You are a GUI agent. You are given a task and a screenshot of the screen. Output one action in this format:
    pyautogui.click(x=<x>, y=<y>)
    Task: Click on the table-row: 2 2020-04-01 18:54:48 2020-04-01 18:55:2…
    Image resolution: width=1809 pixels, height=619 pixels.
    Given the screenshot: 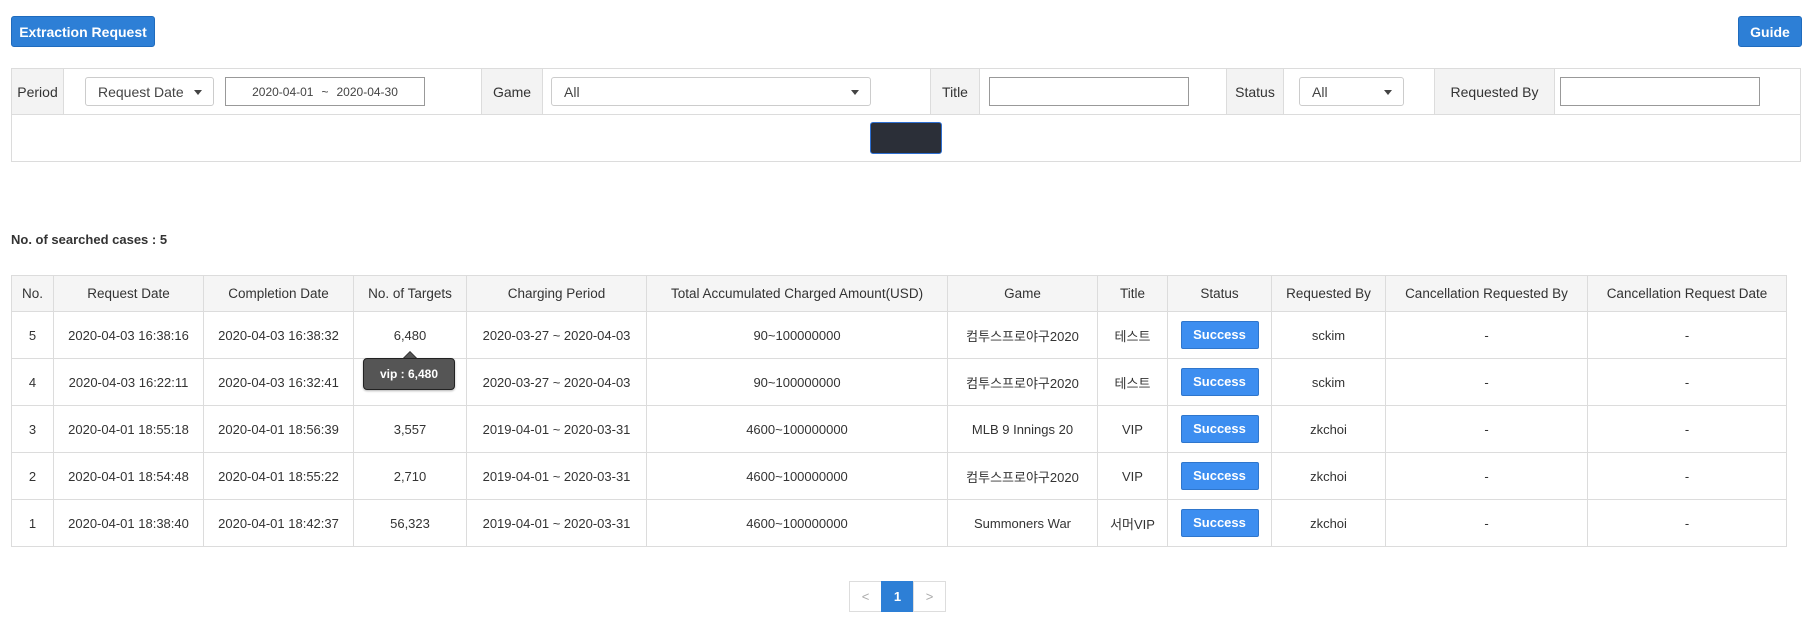 What is the action you would take?
    pyautogui.click(x=899, y=476)
    